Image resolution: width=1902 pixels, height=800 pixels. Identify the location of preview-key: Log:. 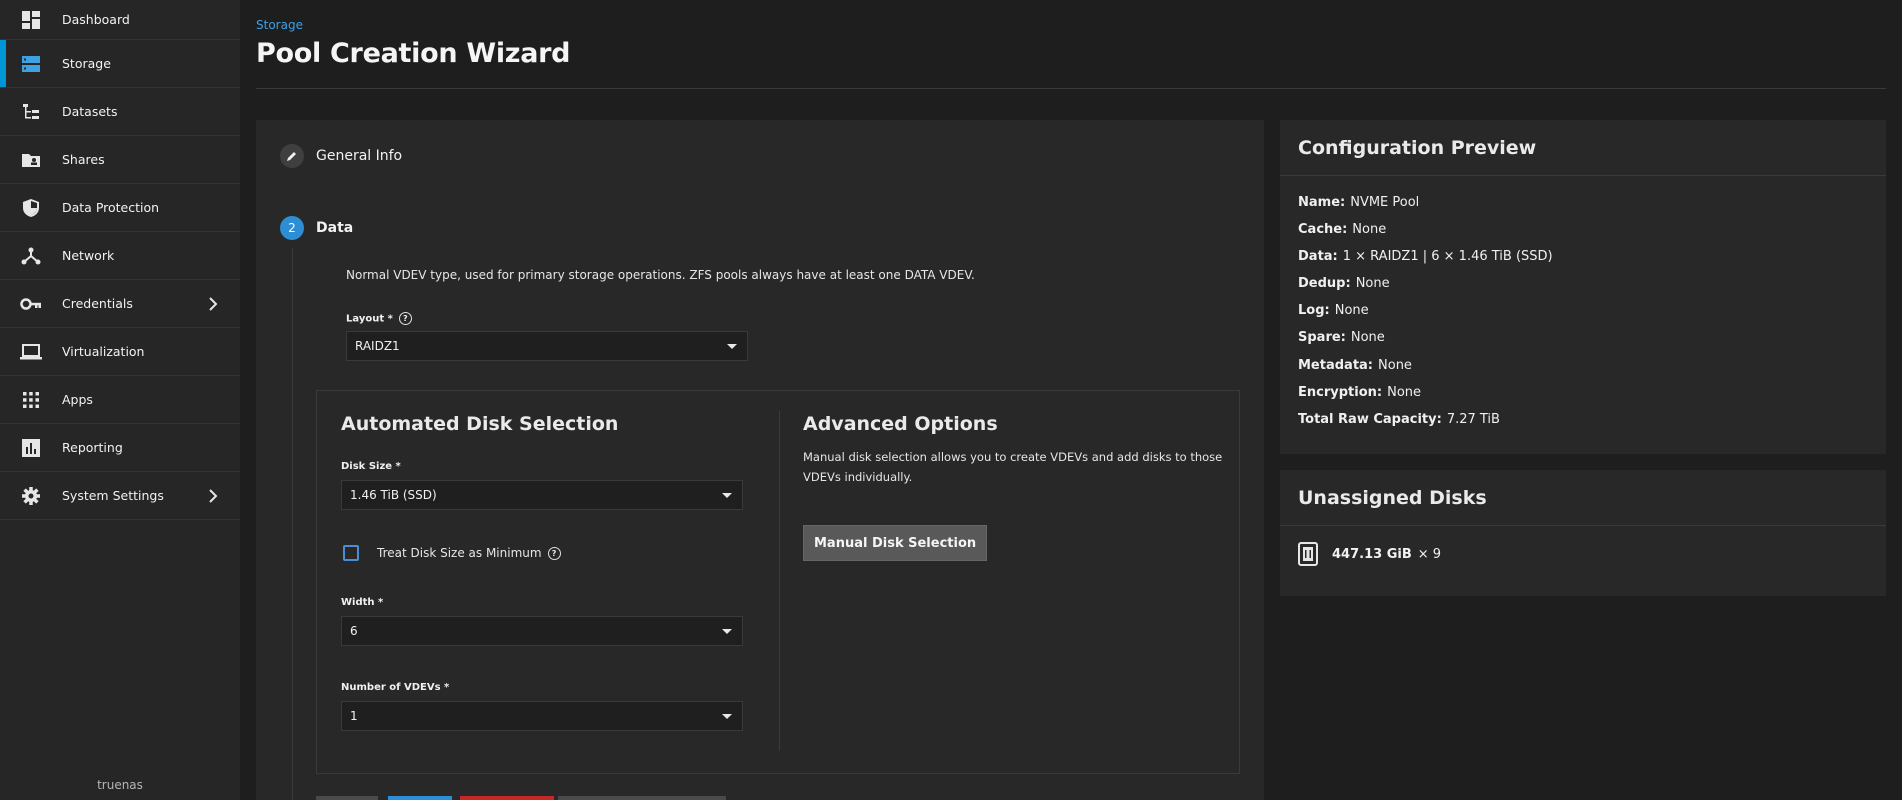
(1314, 310).